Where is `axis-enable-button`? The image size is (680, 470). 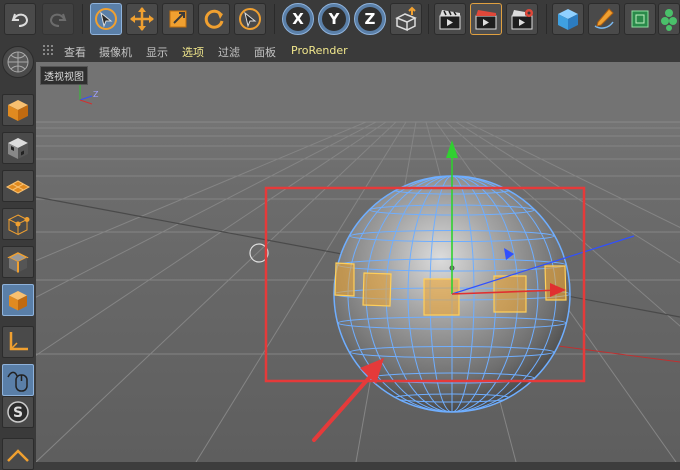 axis-enable-button is located at coordinates (18, 342).